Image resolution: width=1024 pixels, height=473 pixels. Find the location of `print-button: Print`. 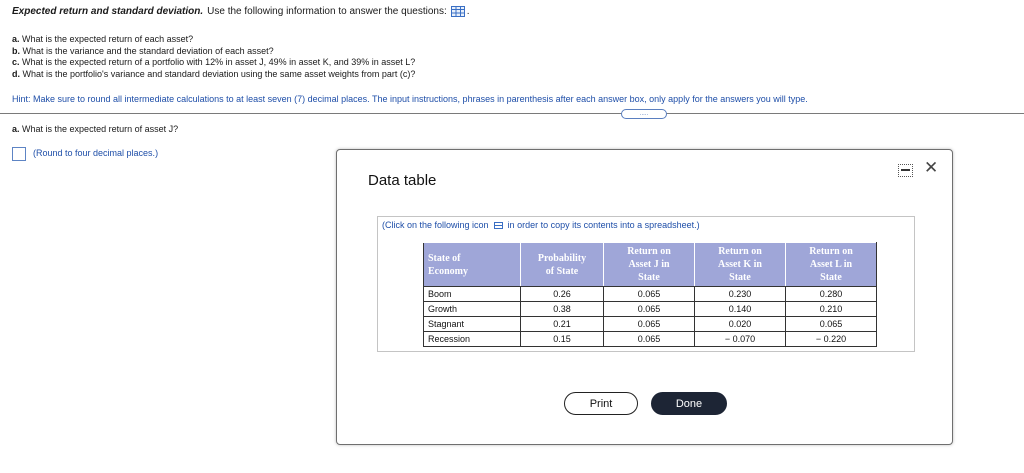

print-button: Print is located at coordinates (601, 403).